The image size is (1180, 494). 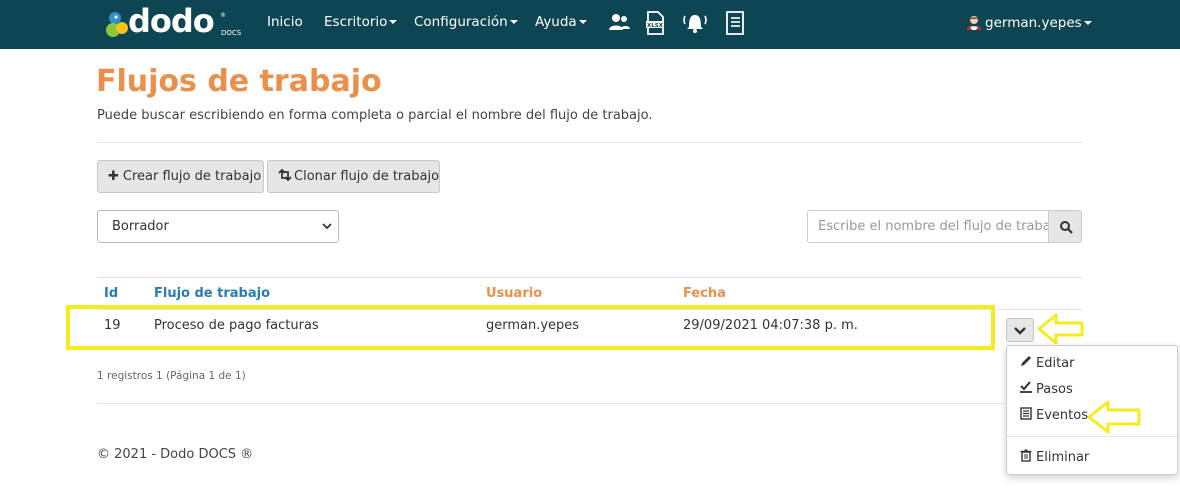 What do you see at coordinates (704, 293) in the screenshot?
I see `column-header-date: Fecha` at bounding box center [704, 293].